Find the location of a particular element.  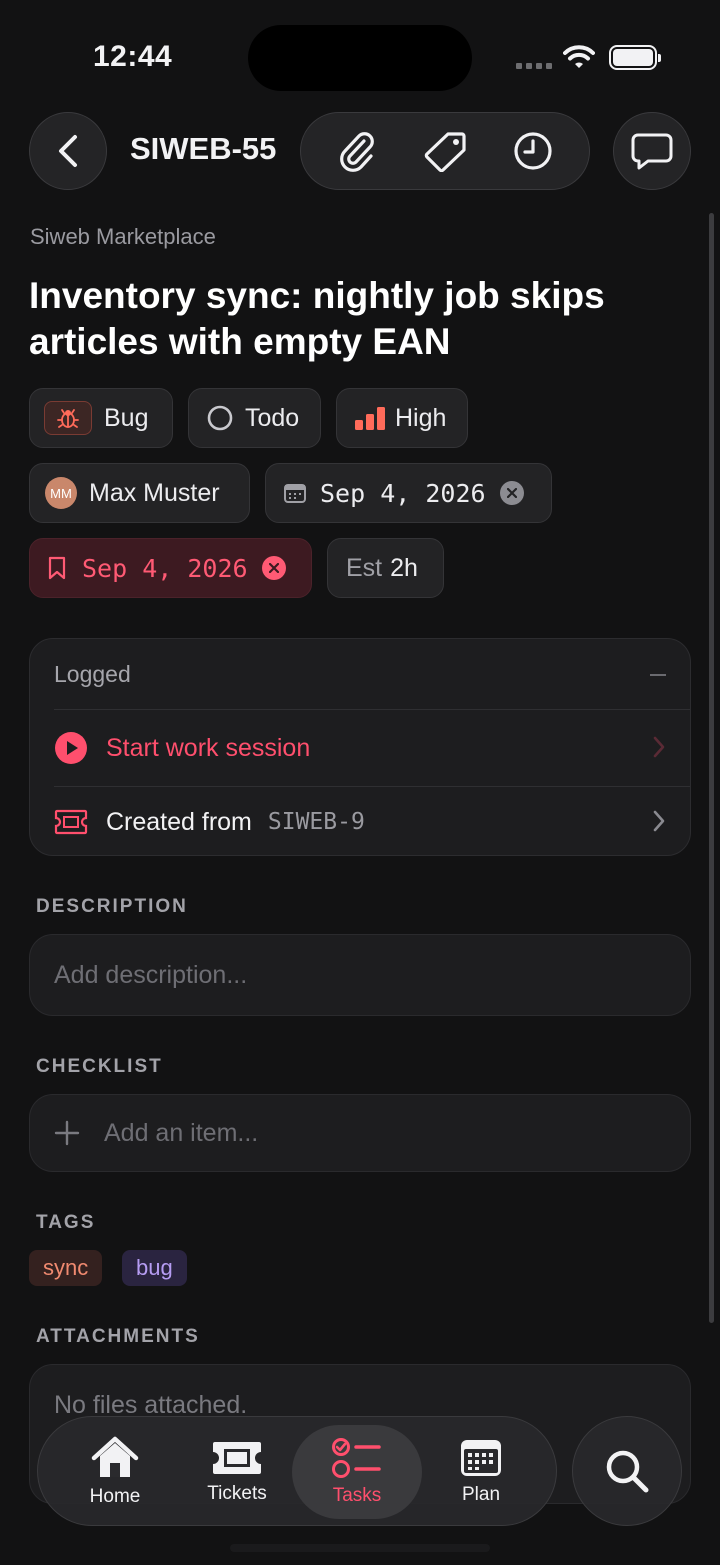

status-label: Todo is located at coordinates (272, 417).